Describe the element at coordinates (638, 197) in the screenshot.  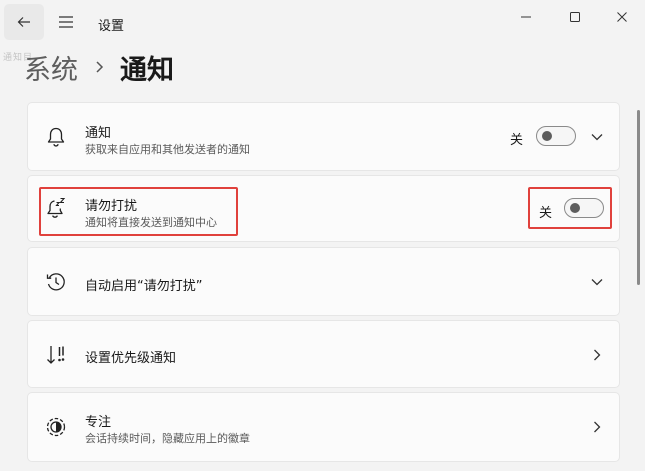
I see `scrollbar` at that location.